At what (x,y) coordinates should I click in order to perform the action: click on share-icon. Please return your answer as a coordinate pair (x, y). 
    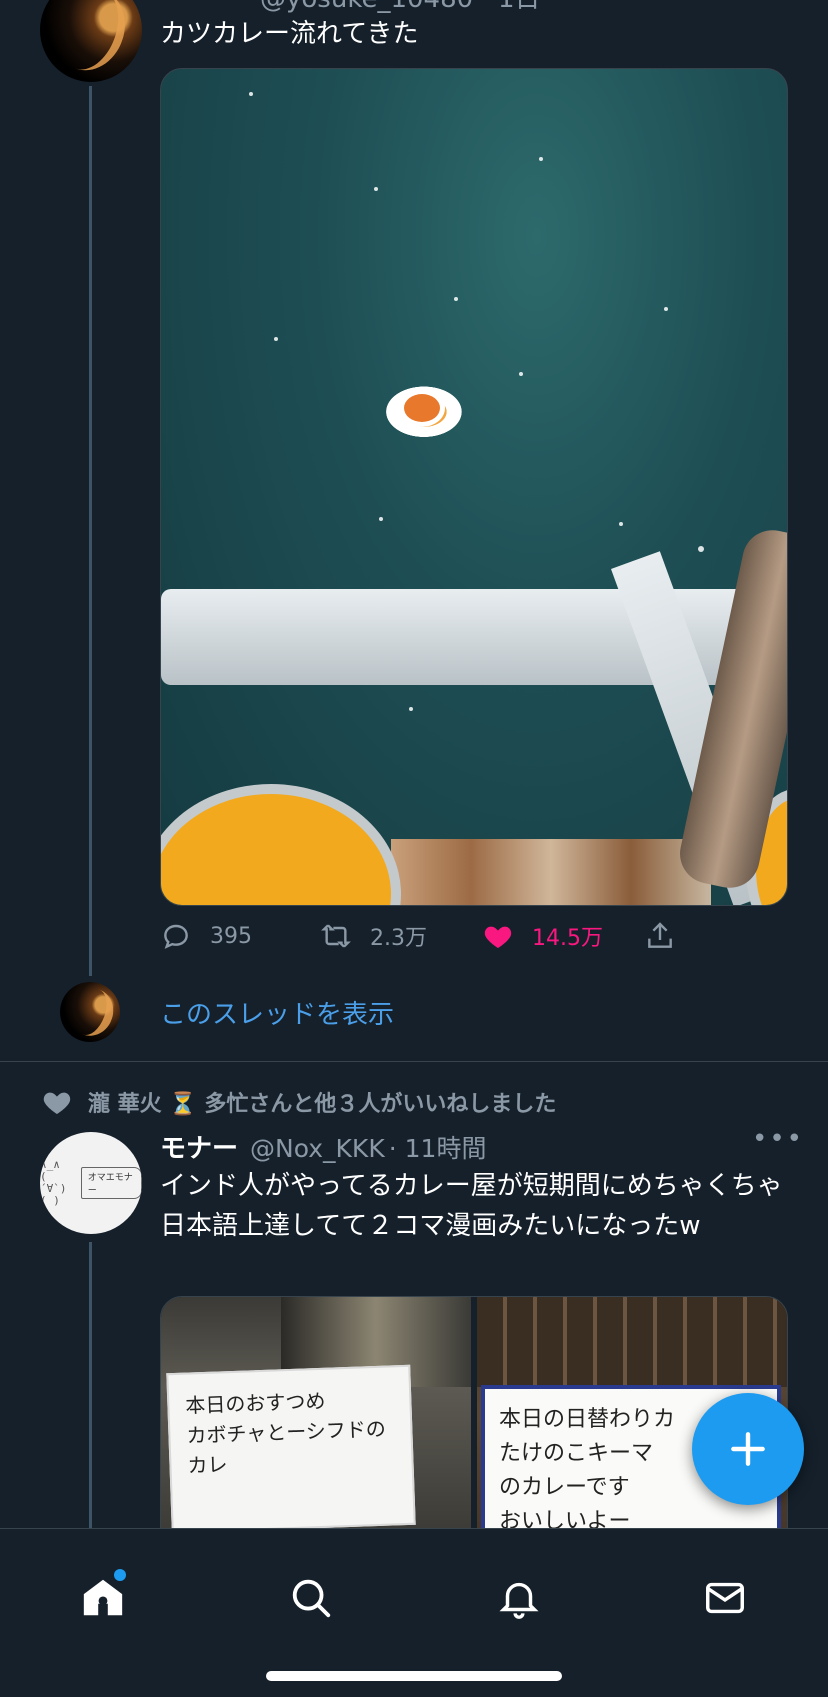
    Looking at the image, I should click on (660, 935).